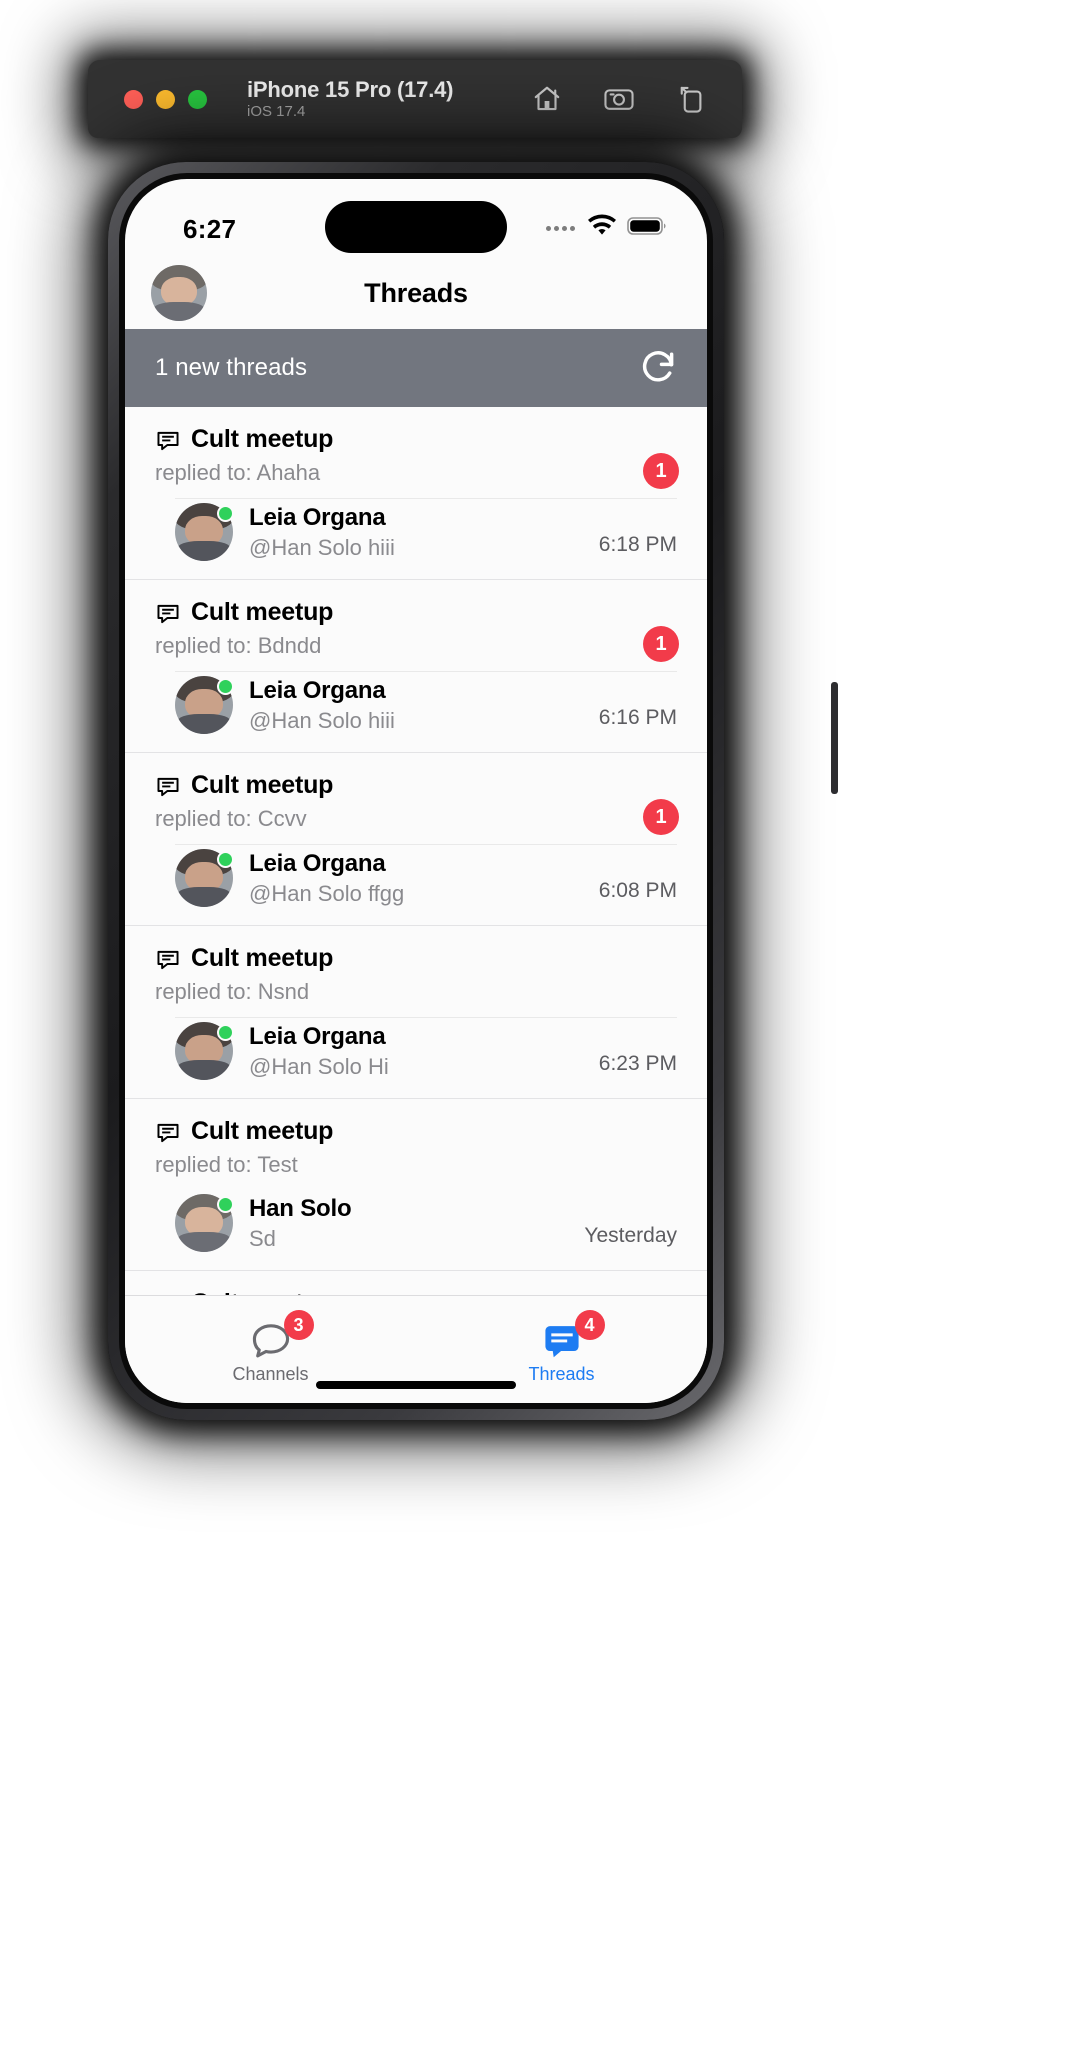  What do you see at coordinates (416, 227) in the screenshot?
I see `dynamic-island` at bounding box center [416, 227].